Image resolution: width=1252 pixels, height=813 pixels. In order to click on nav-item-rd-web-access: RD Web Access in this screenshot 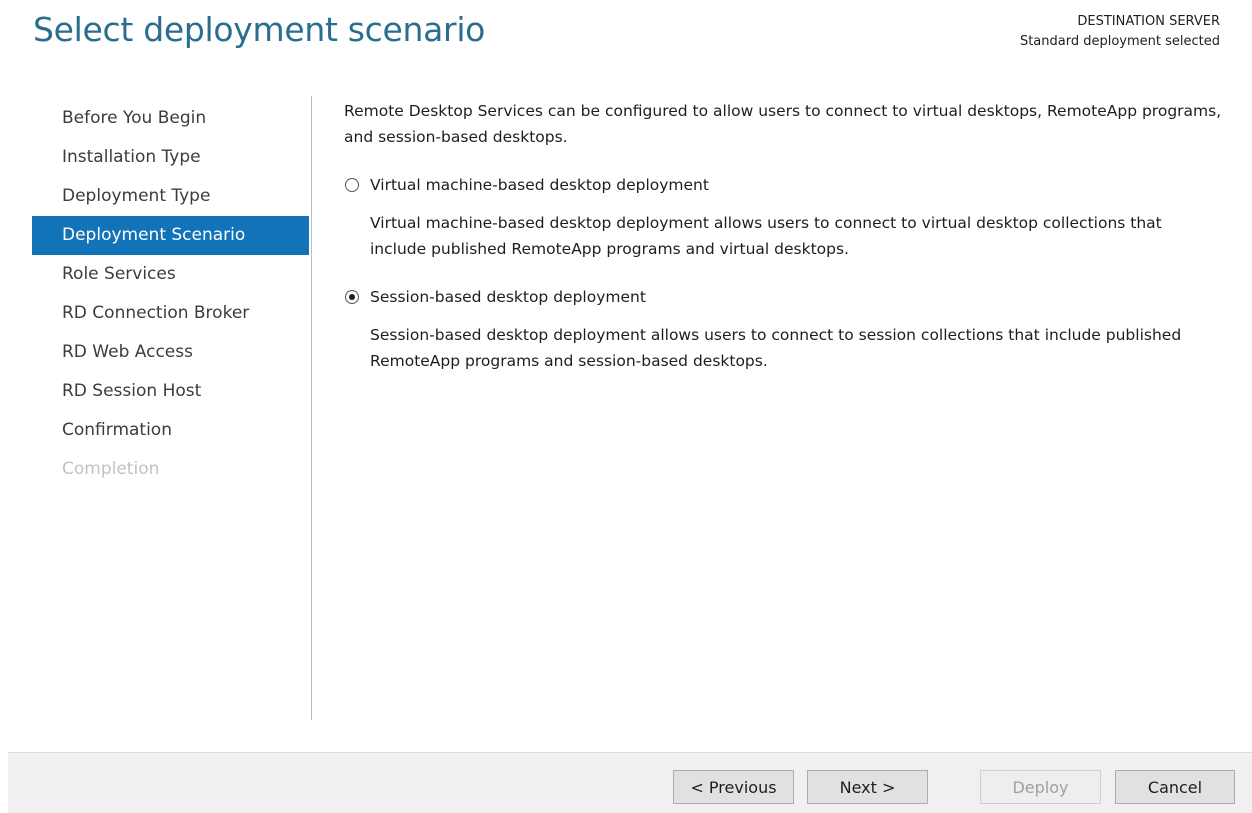, I will do `click(170, 352)`.